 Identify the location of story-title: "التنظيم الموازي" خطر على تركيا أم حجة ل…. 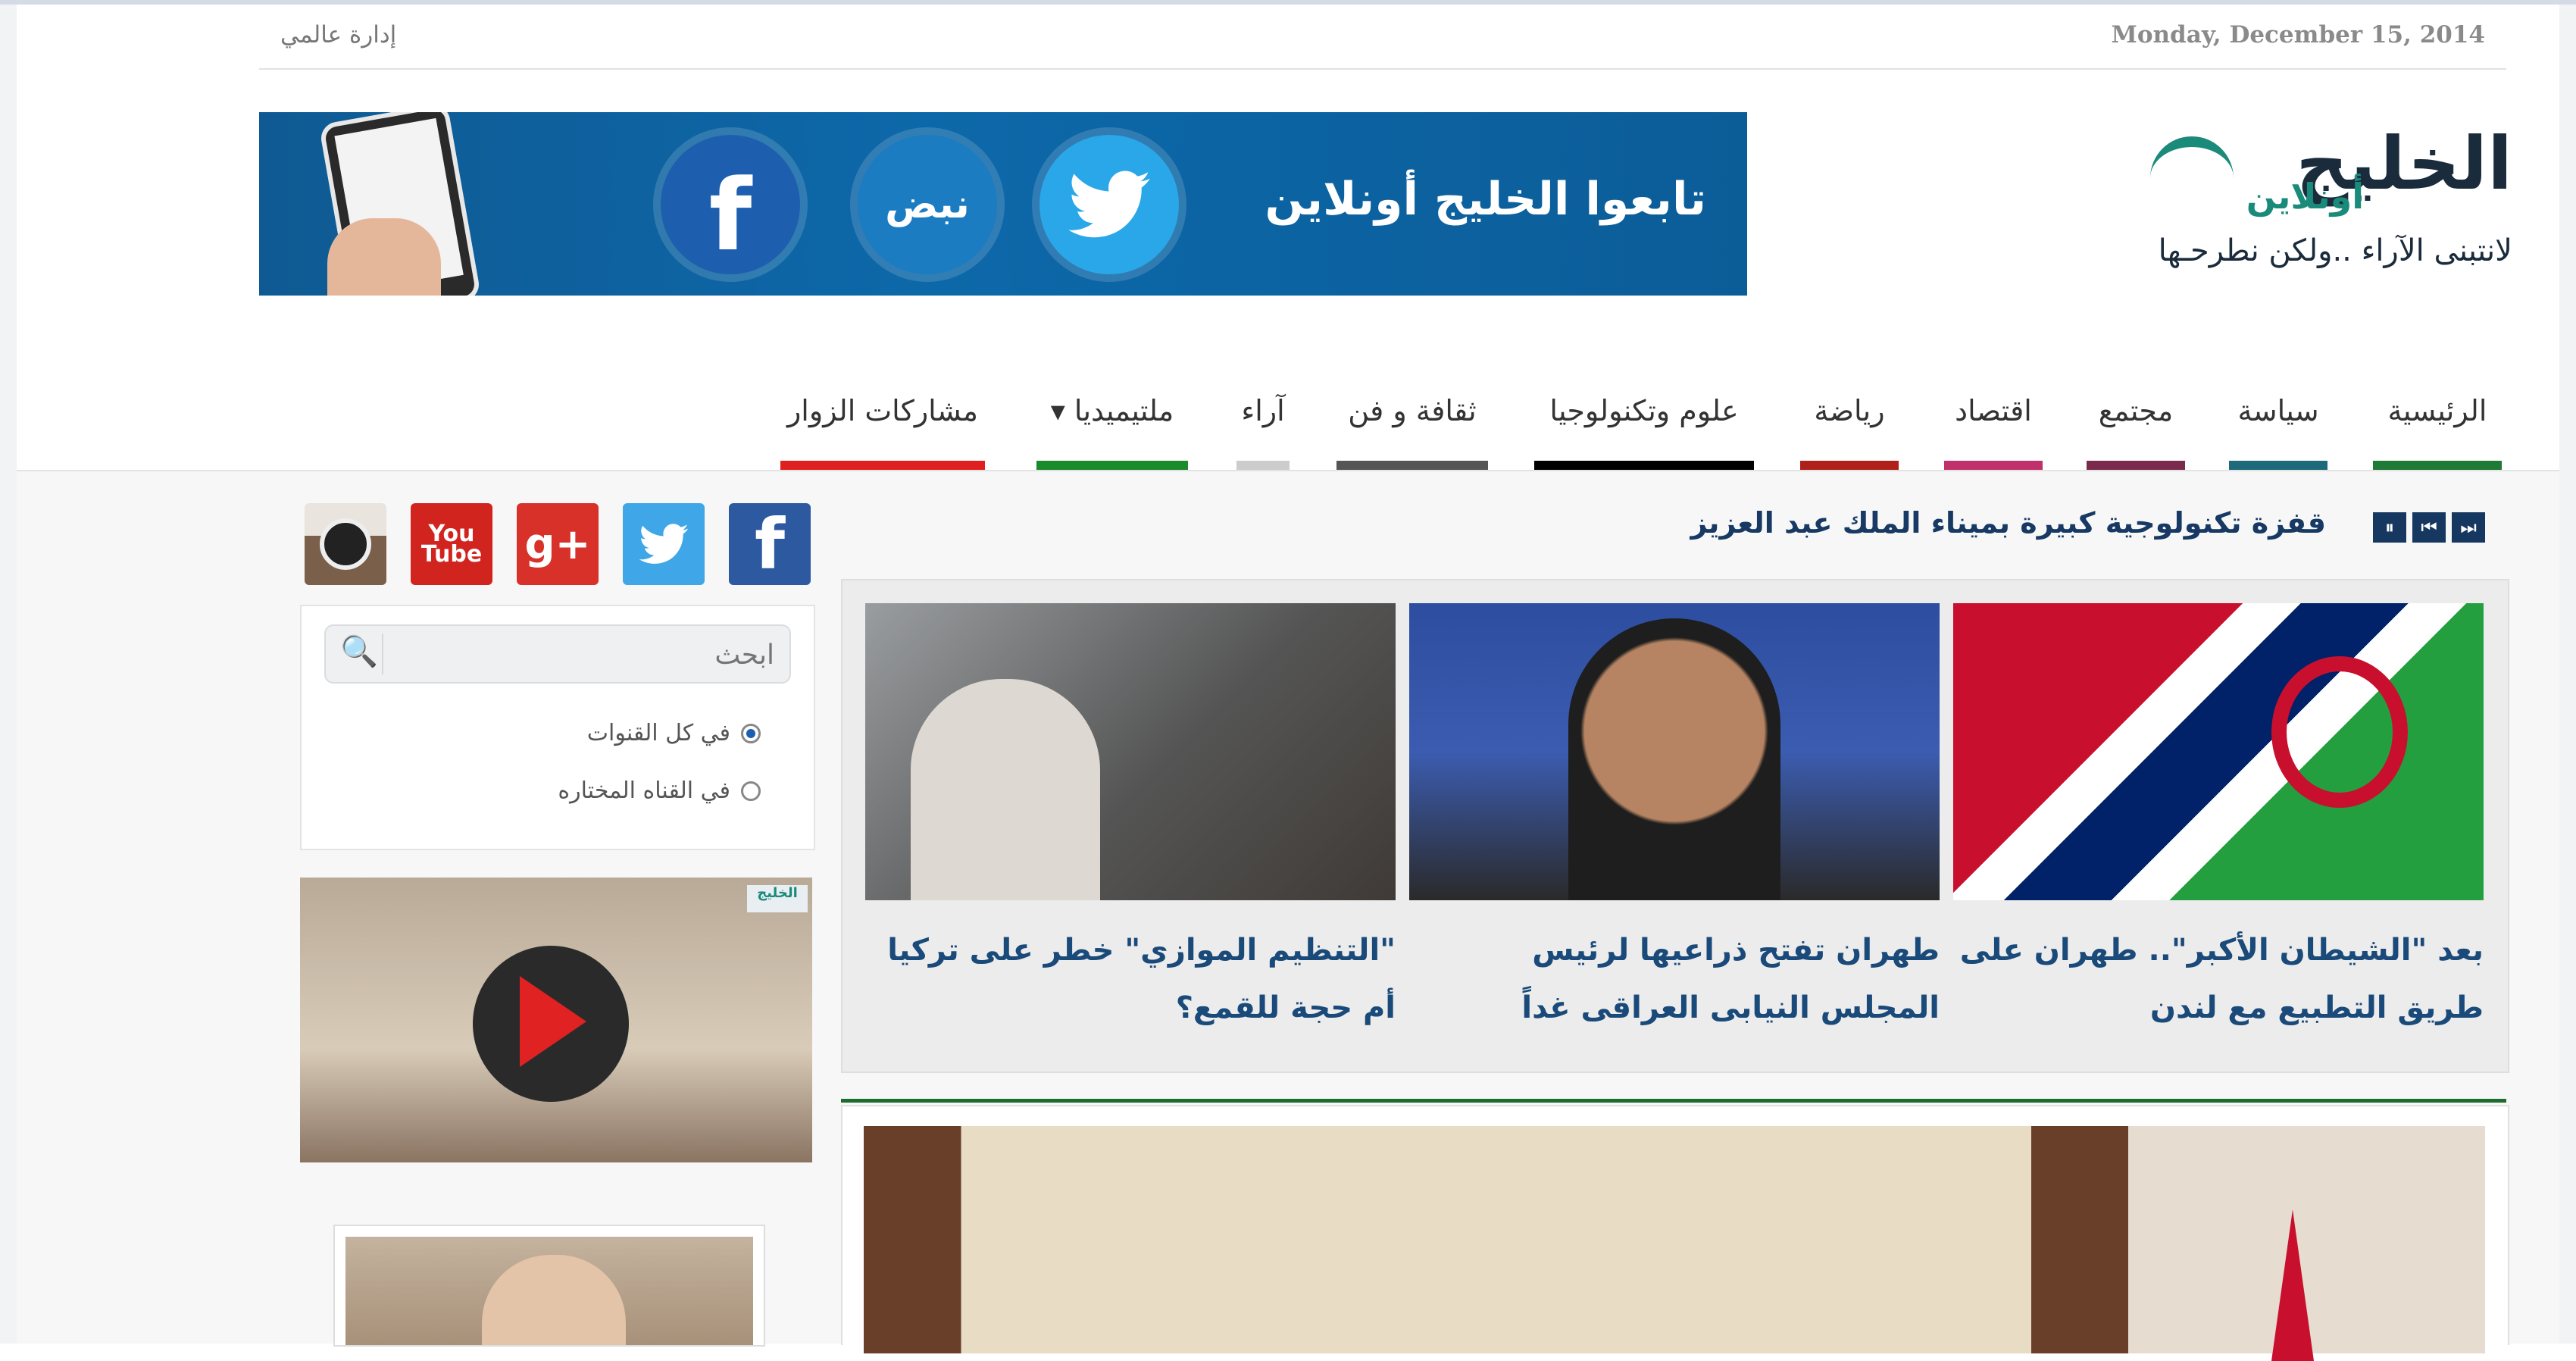
(1130, 979).